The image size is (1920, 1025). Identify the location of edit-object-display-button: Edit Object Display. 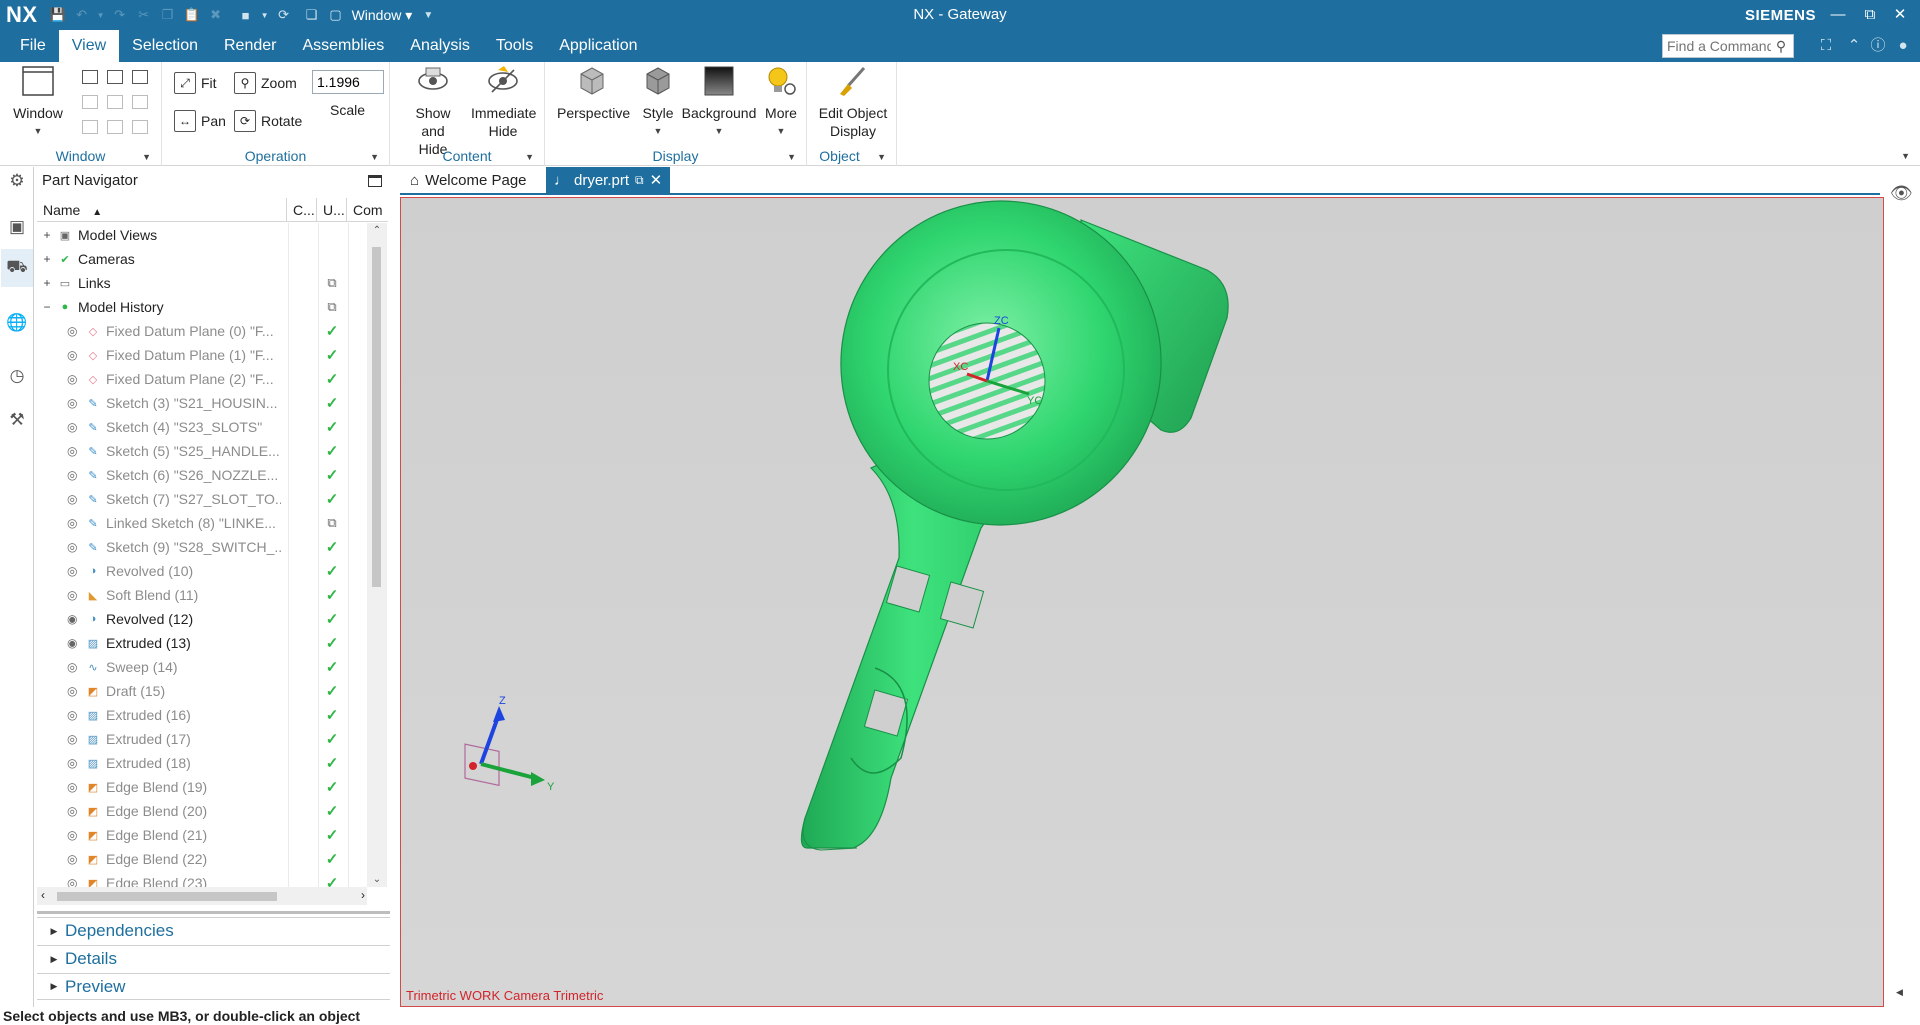
(853, 102).